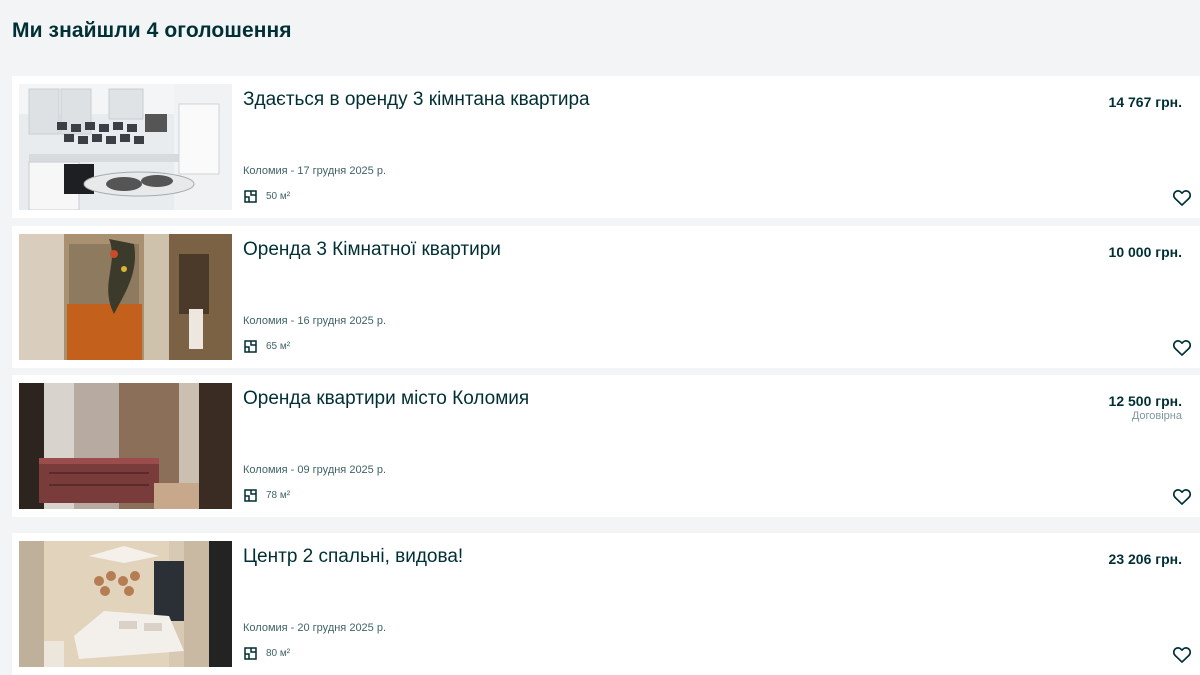  What do you see at coordinates (278, 196) in the screenshot?
I see `listing-area-value: 50 м²` at bounding box center [278, 196].